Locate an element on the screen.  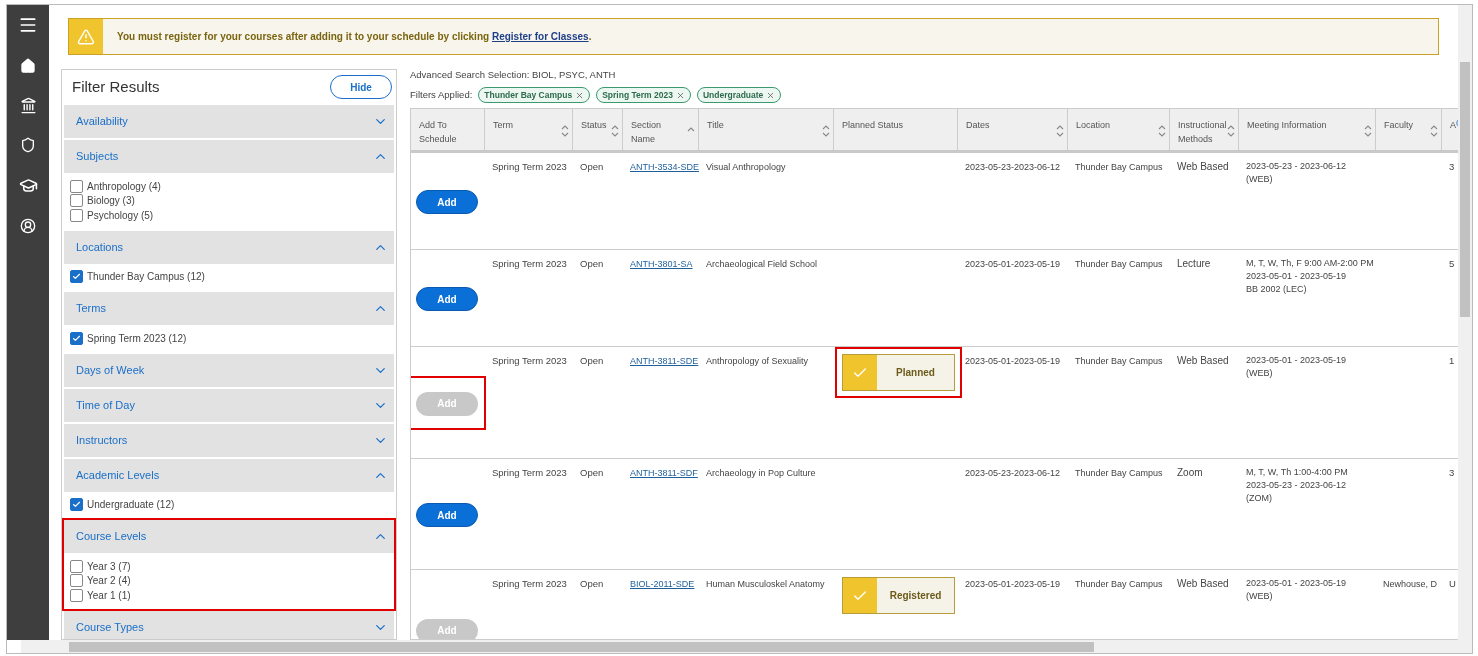
title-text: Archaeology in Pop Culture is located at coordinates (761, 473).